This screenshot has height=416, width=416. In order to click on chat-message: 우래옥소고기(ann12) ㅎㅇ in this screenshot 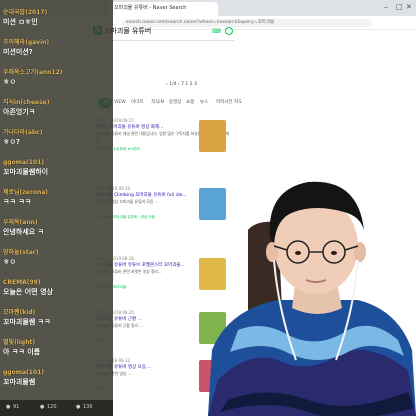, I will do `click(57, 78)`.